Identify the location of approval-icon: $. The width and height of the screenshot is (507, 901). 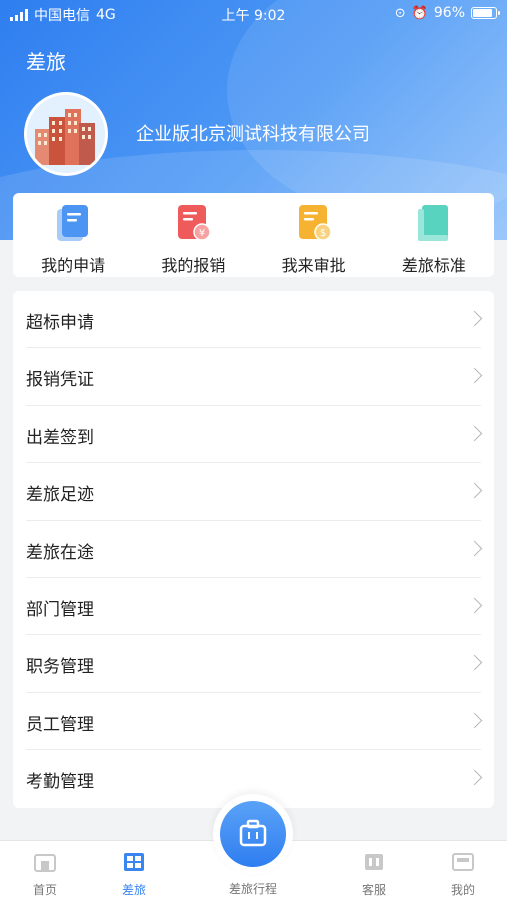
(315, 223).